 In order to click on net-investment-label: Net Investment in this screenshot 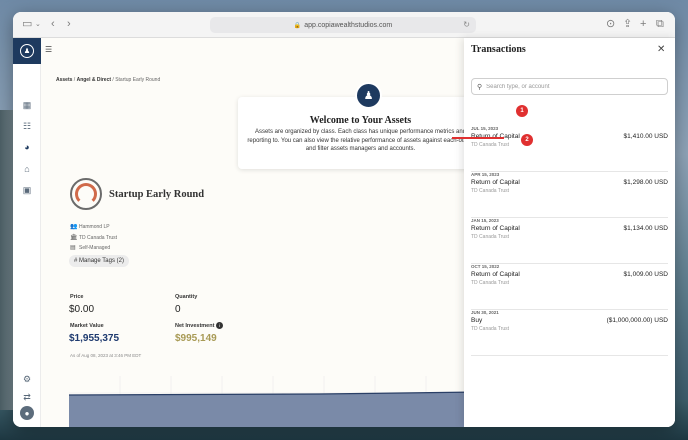, I will do `click(195, 326)`.